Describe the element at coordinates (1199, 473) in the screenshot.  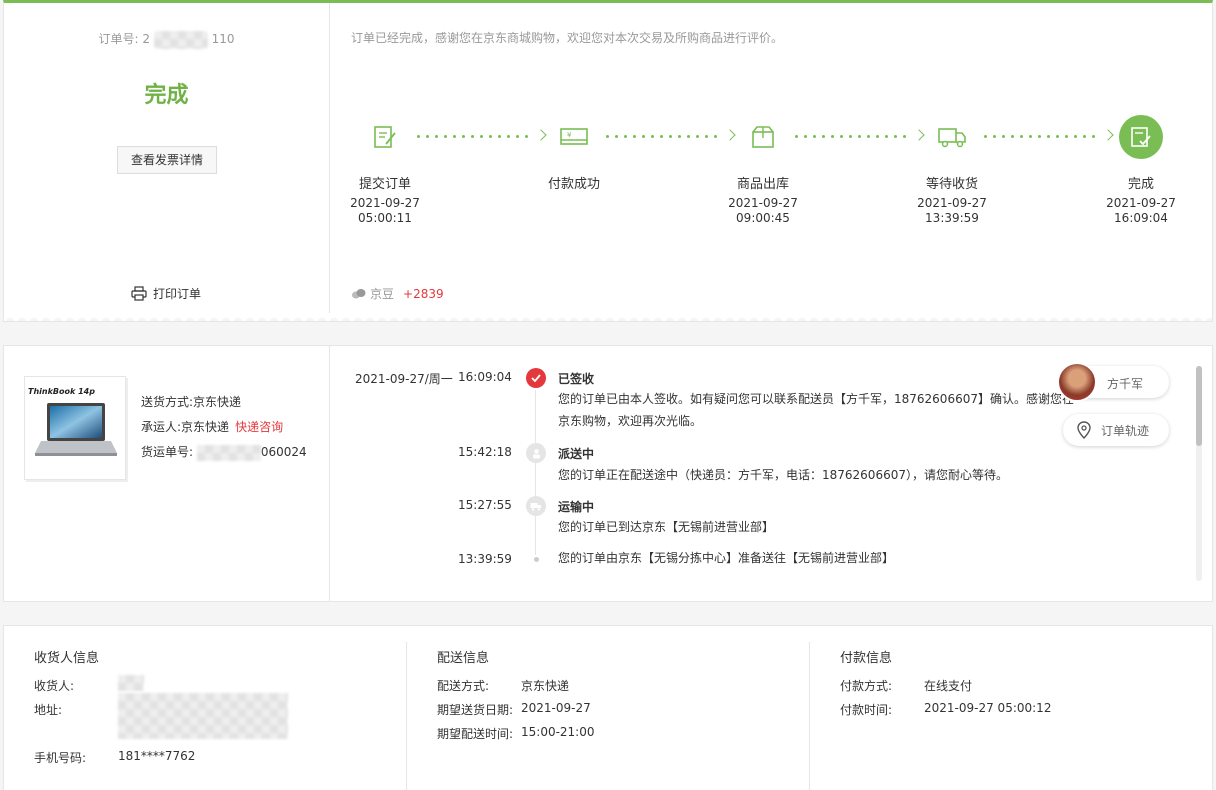
I see `tracking-scrollbar` at that location.